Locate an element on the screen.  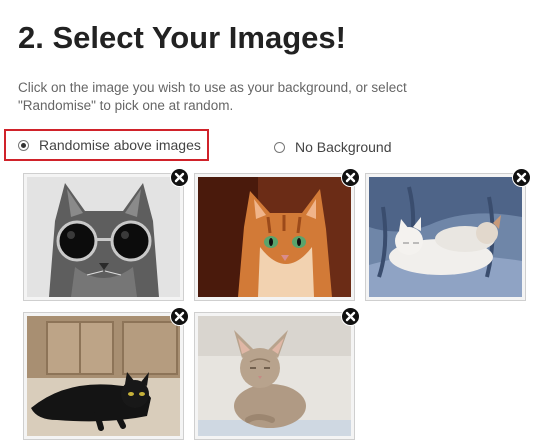
instructions-line-2: "Randomise" to pick one at random. is located at coordinates (126, 105).